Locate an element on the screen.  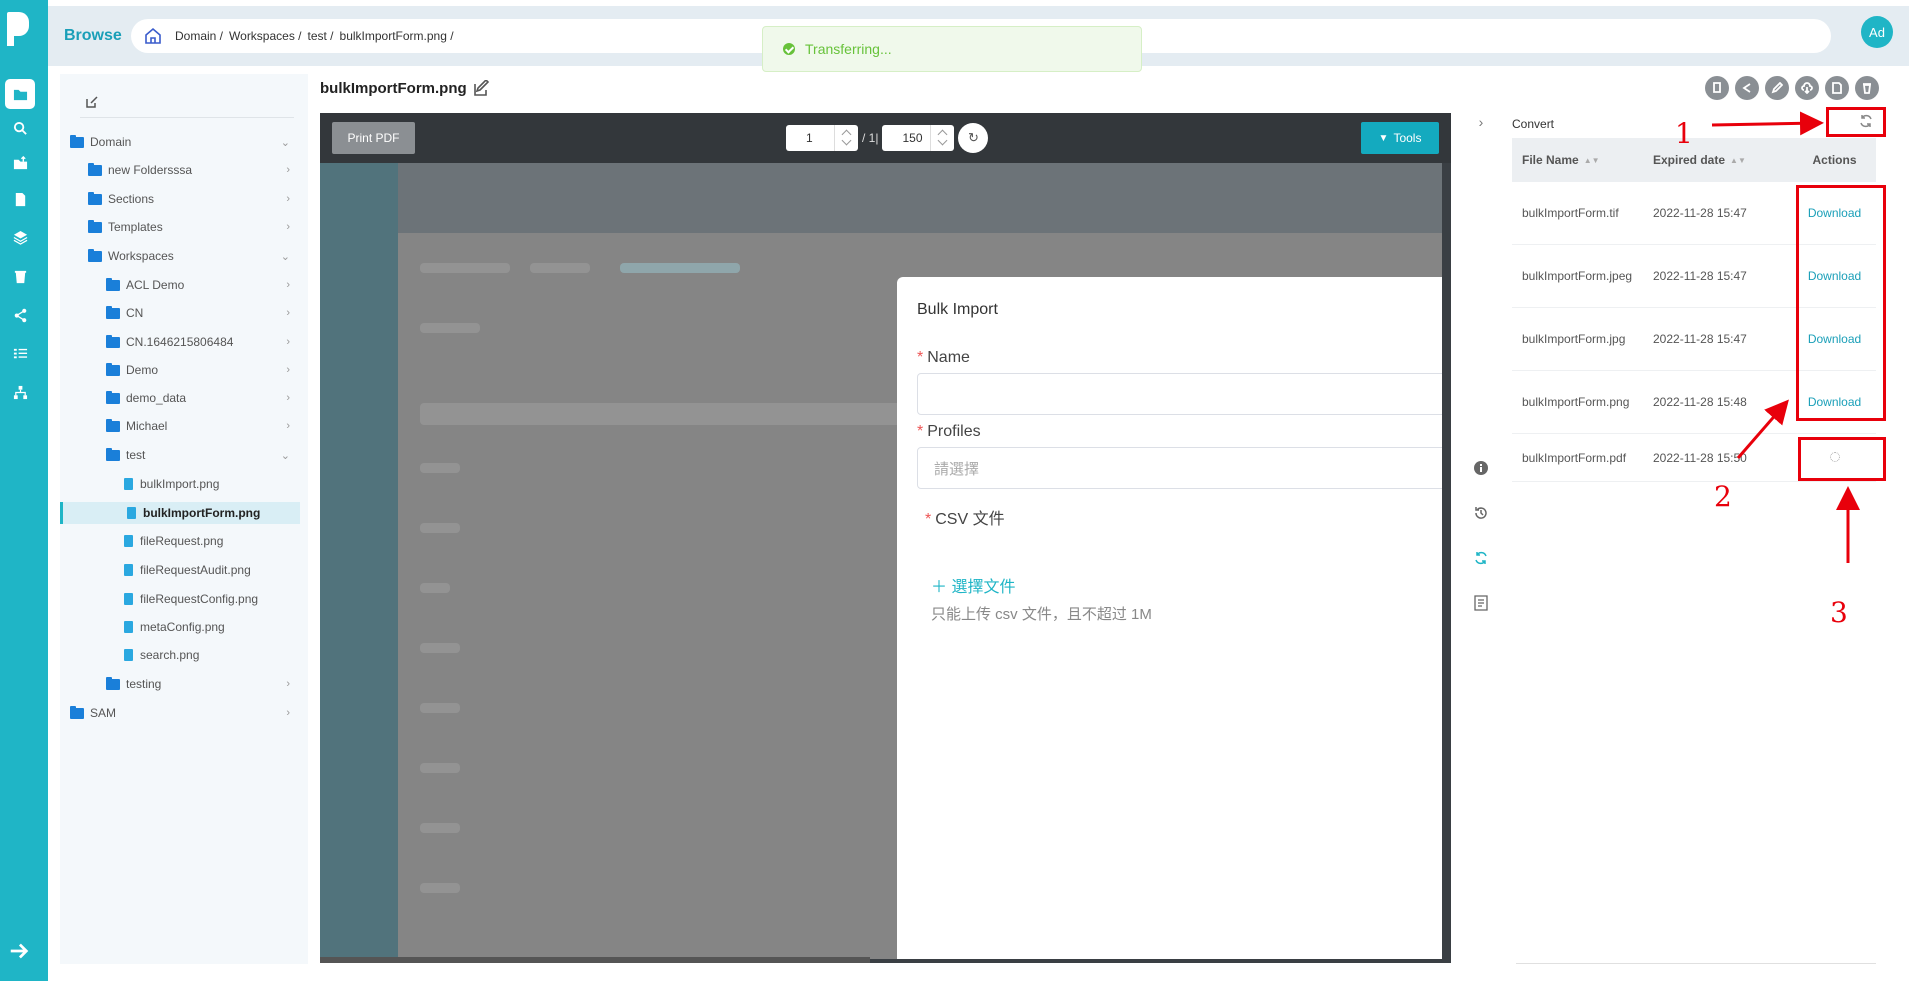
tree-file-item: fileRequest.png is located at coordinates (180, 541).